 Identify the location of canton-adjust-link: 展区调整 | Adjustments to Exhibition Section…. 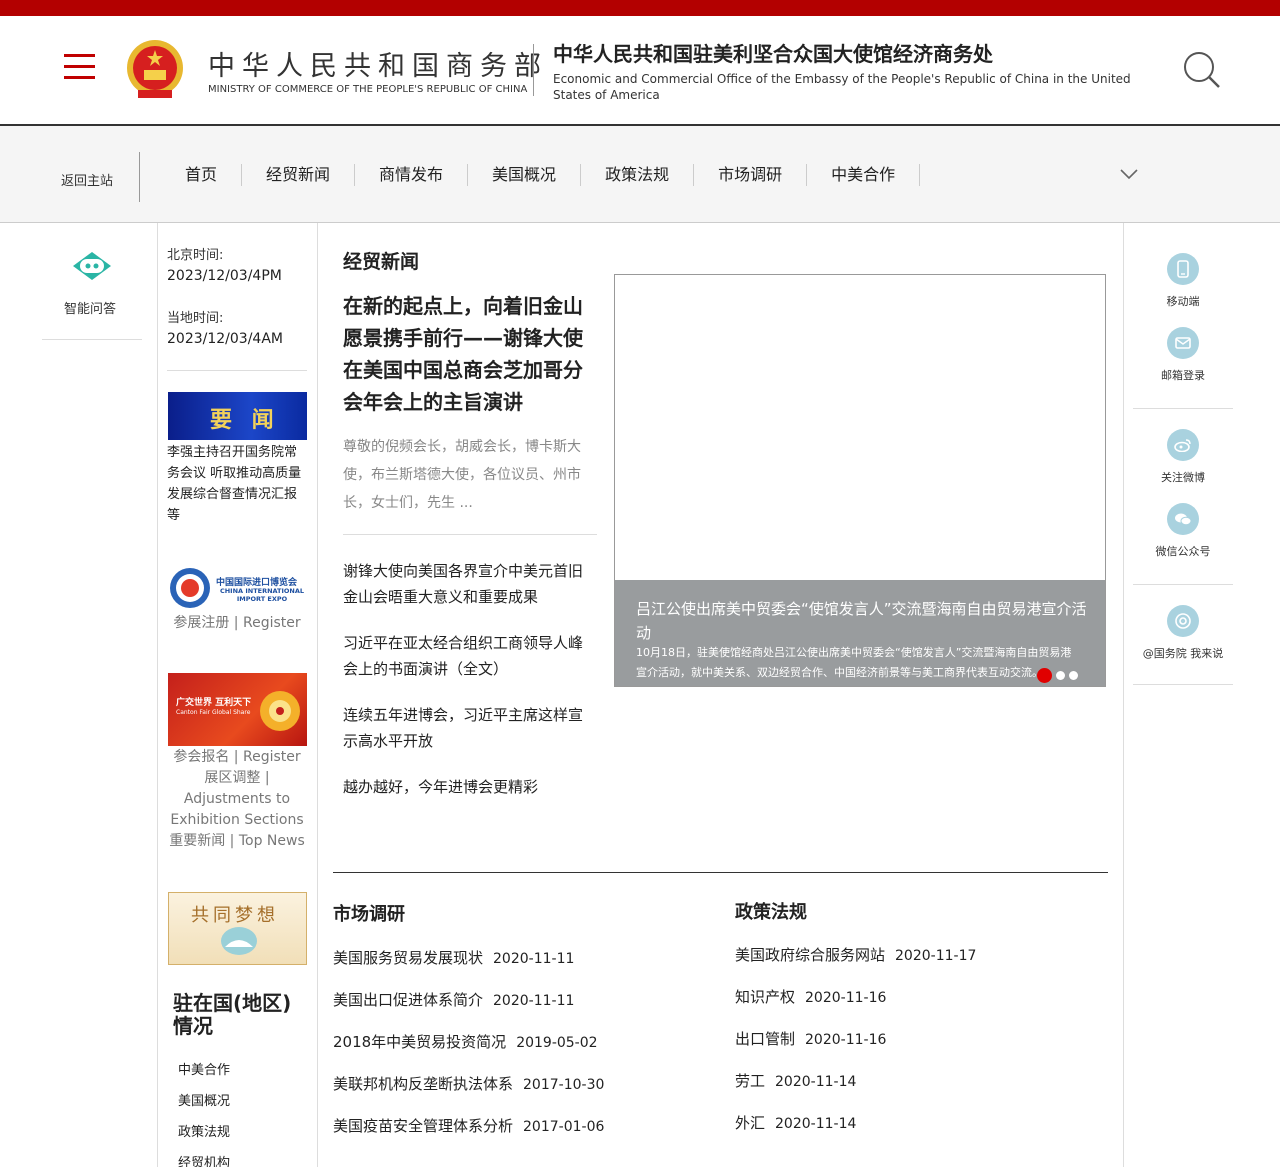
(237, 799).